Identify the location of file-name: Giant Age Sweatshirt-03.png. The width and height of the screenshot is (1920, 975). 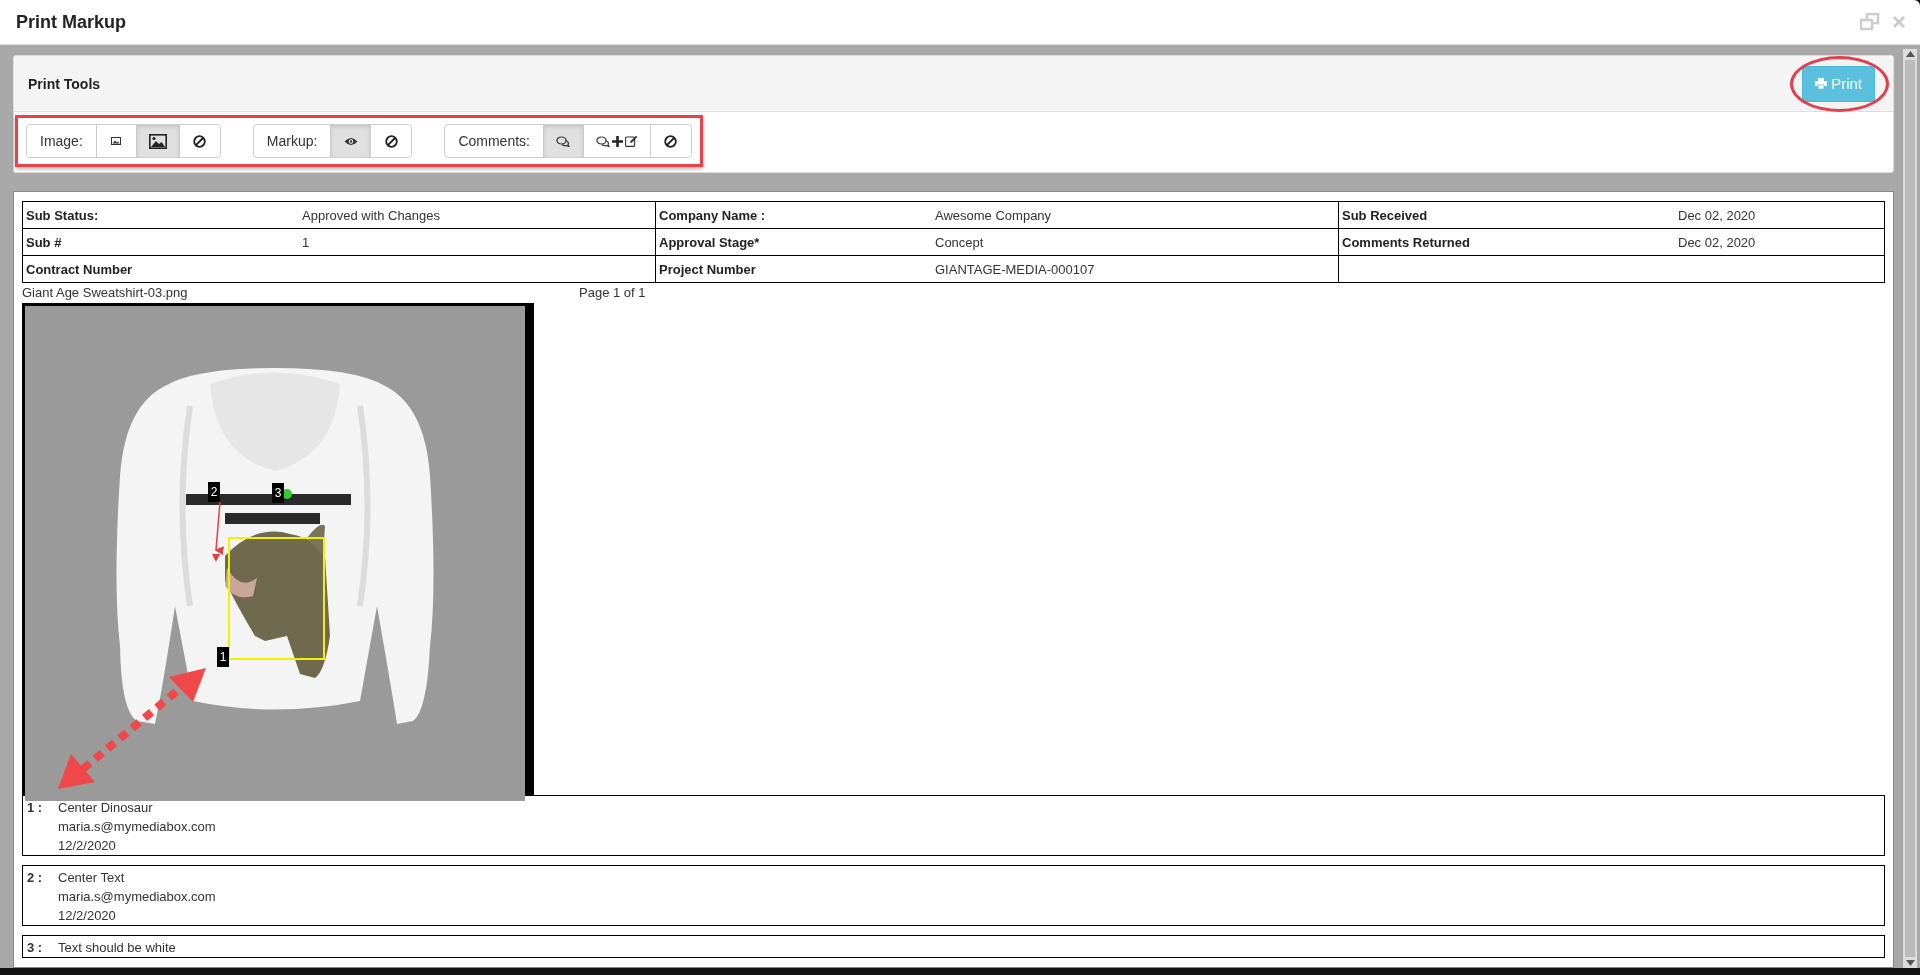
(105, 293).